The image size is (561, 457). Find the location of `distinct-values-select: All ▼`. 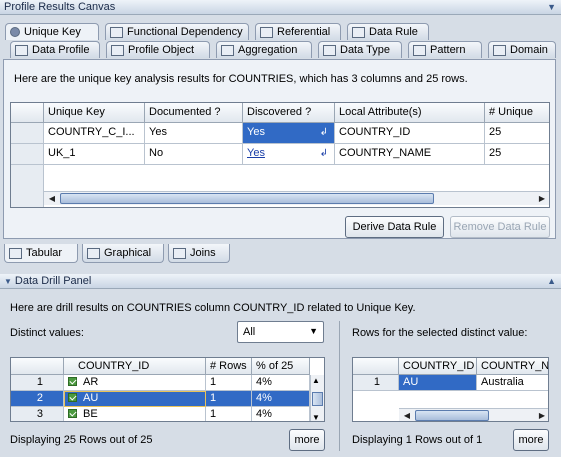

distinct-values-select: All ▼ is located at coordinates (280, 332).